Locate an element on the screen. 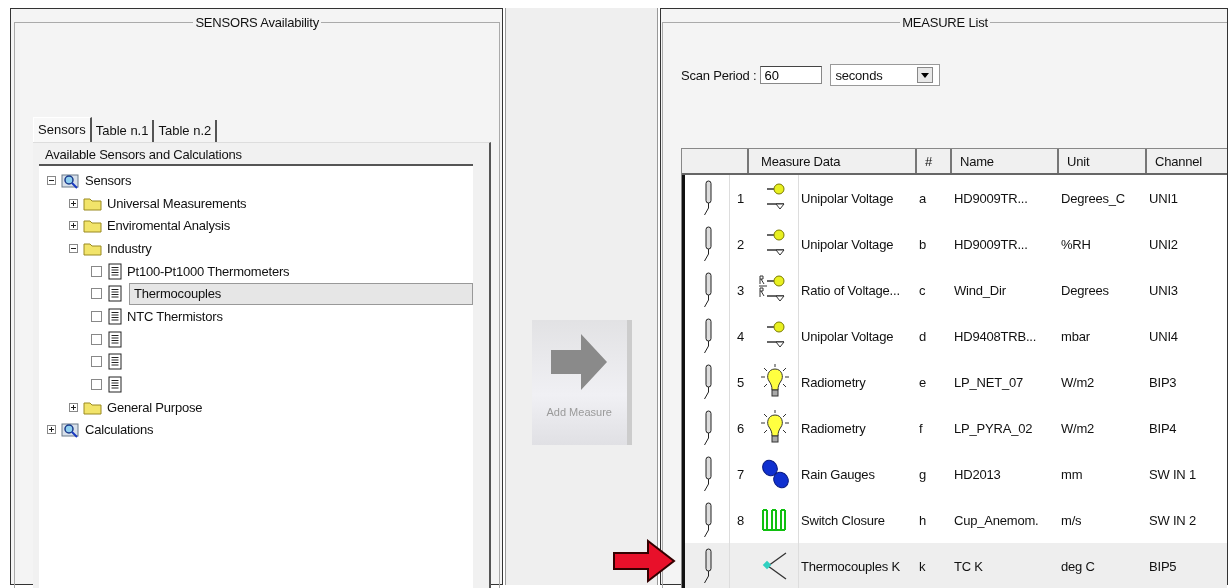  scan-period-label: Scan Period : is located at coordinates (719, 75).